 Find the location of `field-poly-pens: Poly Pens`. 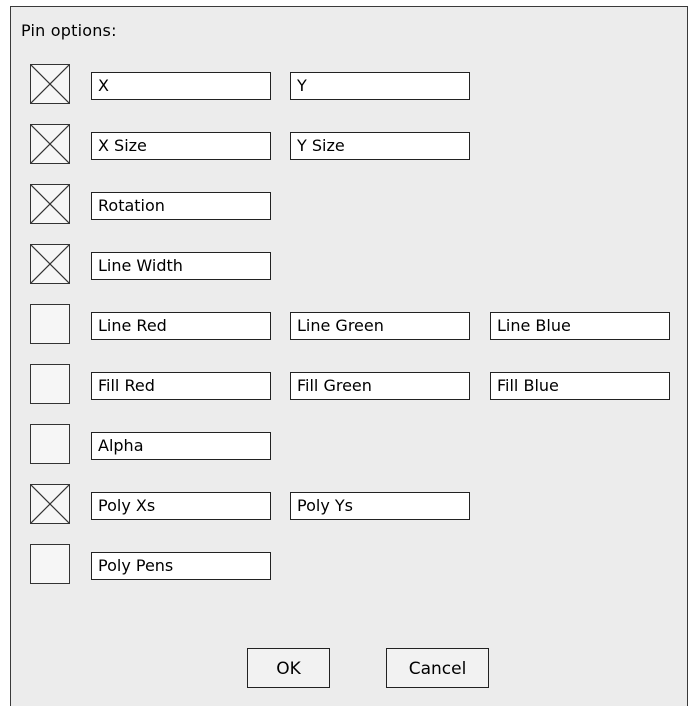

field-poly-pens: Poly Pens is located at coordinates (181, 566).